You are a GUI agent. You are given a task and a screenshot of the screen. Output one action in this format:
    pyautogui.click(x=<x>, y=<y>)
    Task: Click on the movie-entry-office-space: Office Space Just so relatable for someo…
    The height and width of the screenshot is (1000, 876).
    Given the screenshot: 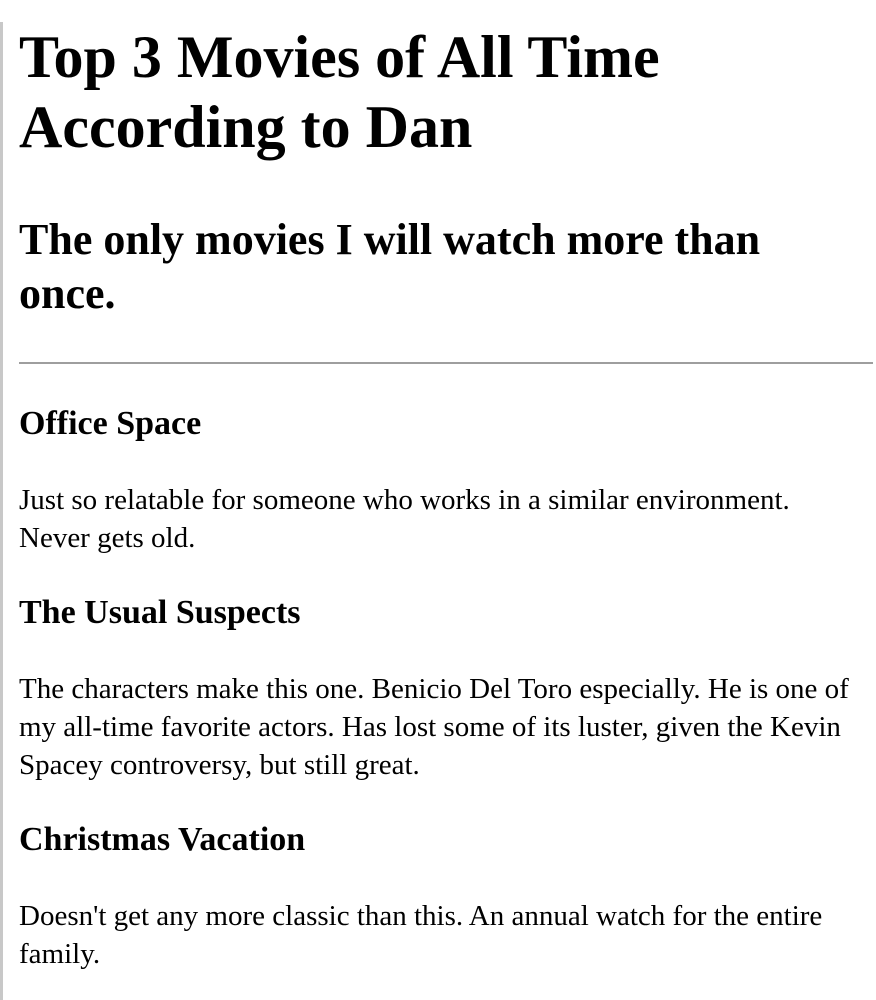 What is the action you would take?
    pyautogui.click(x=439, y=480)
    